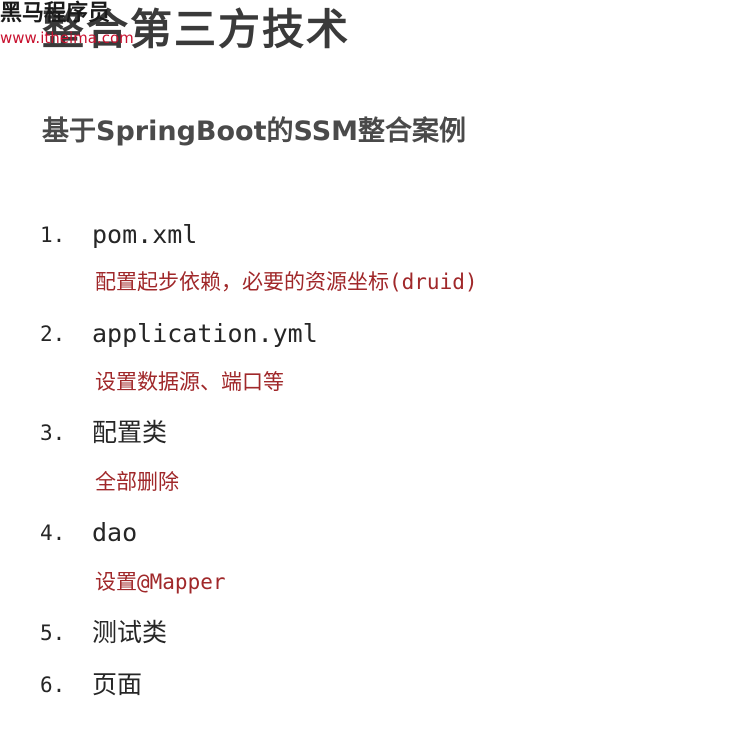  Describe the element at coordinates (189, 382) in the screenshot. I see `item-note: 设置数据源、端口等` at that location.